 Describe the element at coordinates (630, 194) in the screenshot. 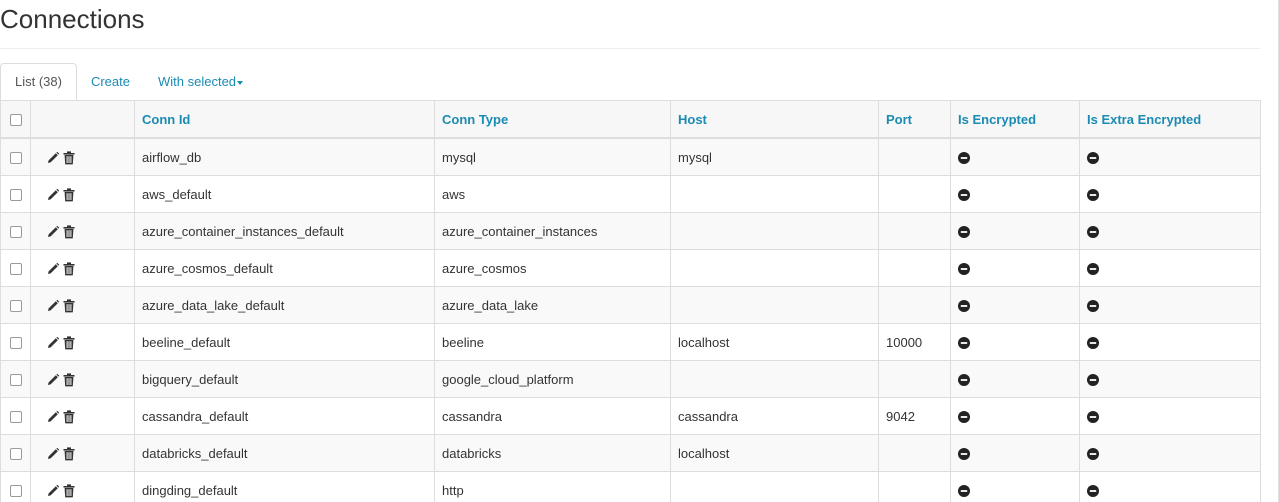

I see `table-row: aws_default aws` at that location.